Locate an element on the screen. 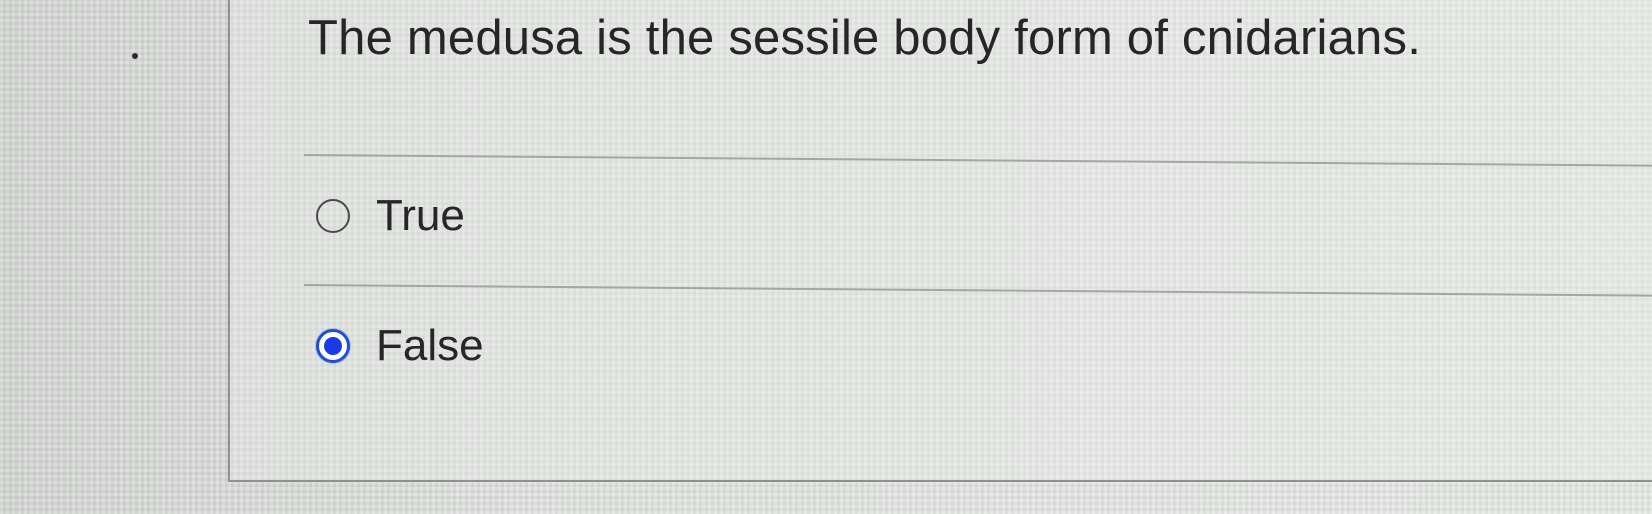 The width and height of the screenshot is (1652, 514). answer-option-false: False is located at coordinates (400, 346).